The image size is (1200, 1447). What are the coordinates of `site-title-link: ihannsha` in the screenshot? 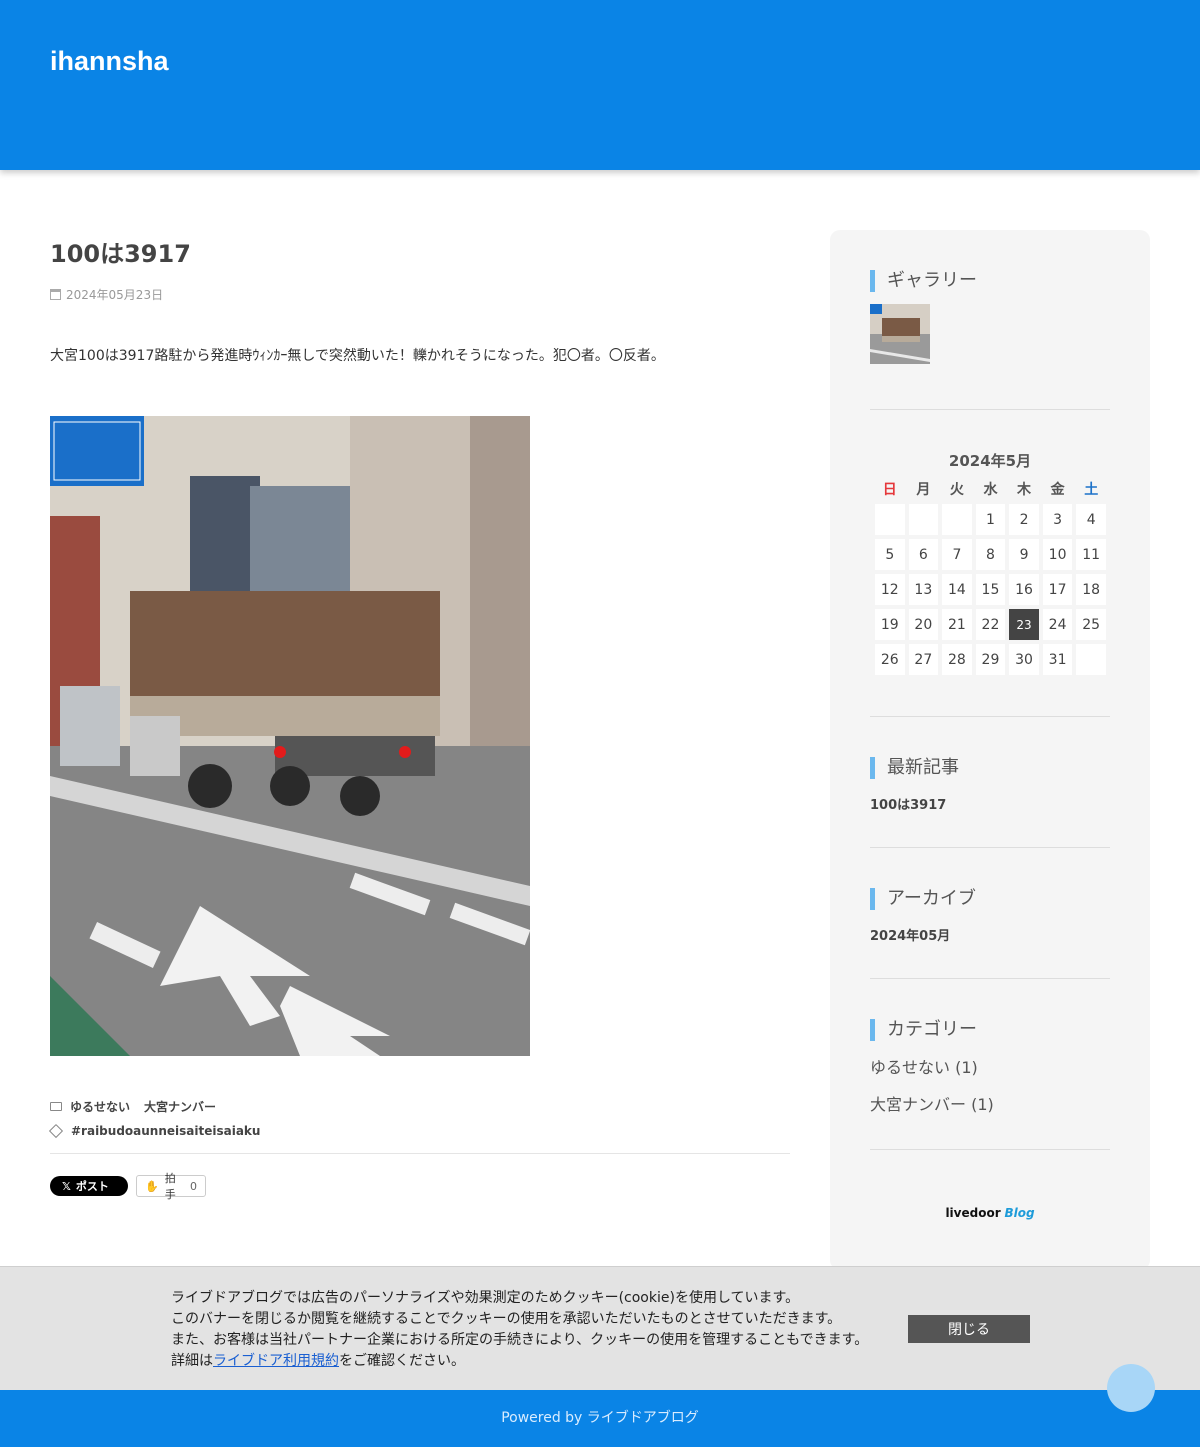 It's located at (109, 61).